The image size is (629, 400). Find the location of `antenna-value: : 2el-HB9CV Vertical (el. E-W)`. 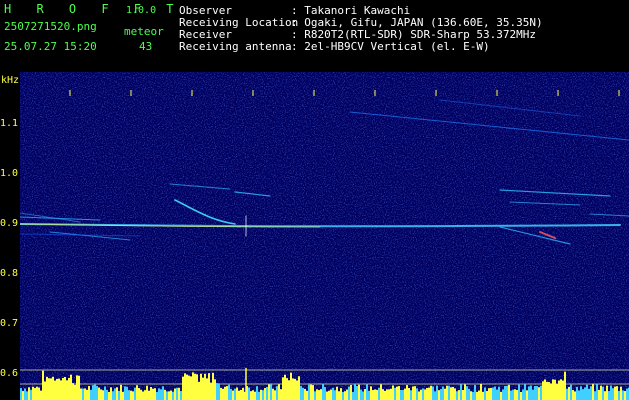

antenna-value: : 2el-HB9CV Vertical (el. E-W) is located at coordinates (390, 46).